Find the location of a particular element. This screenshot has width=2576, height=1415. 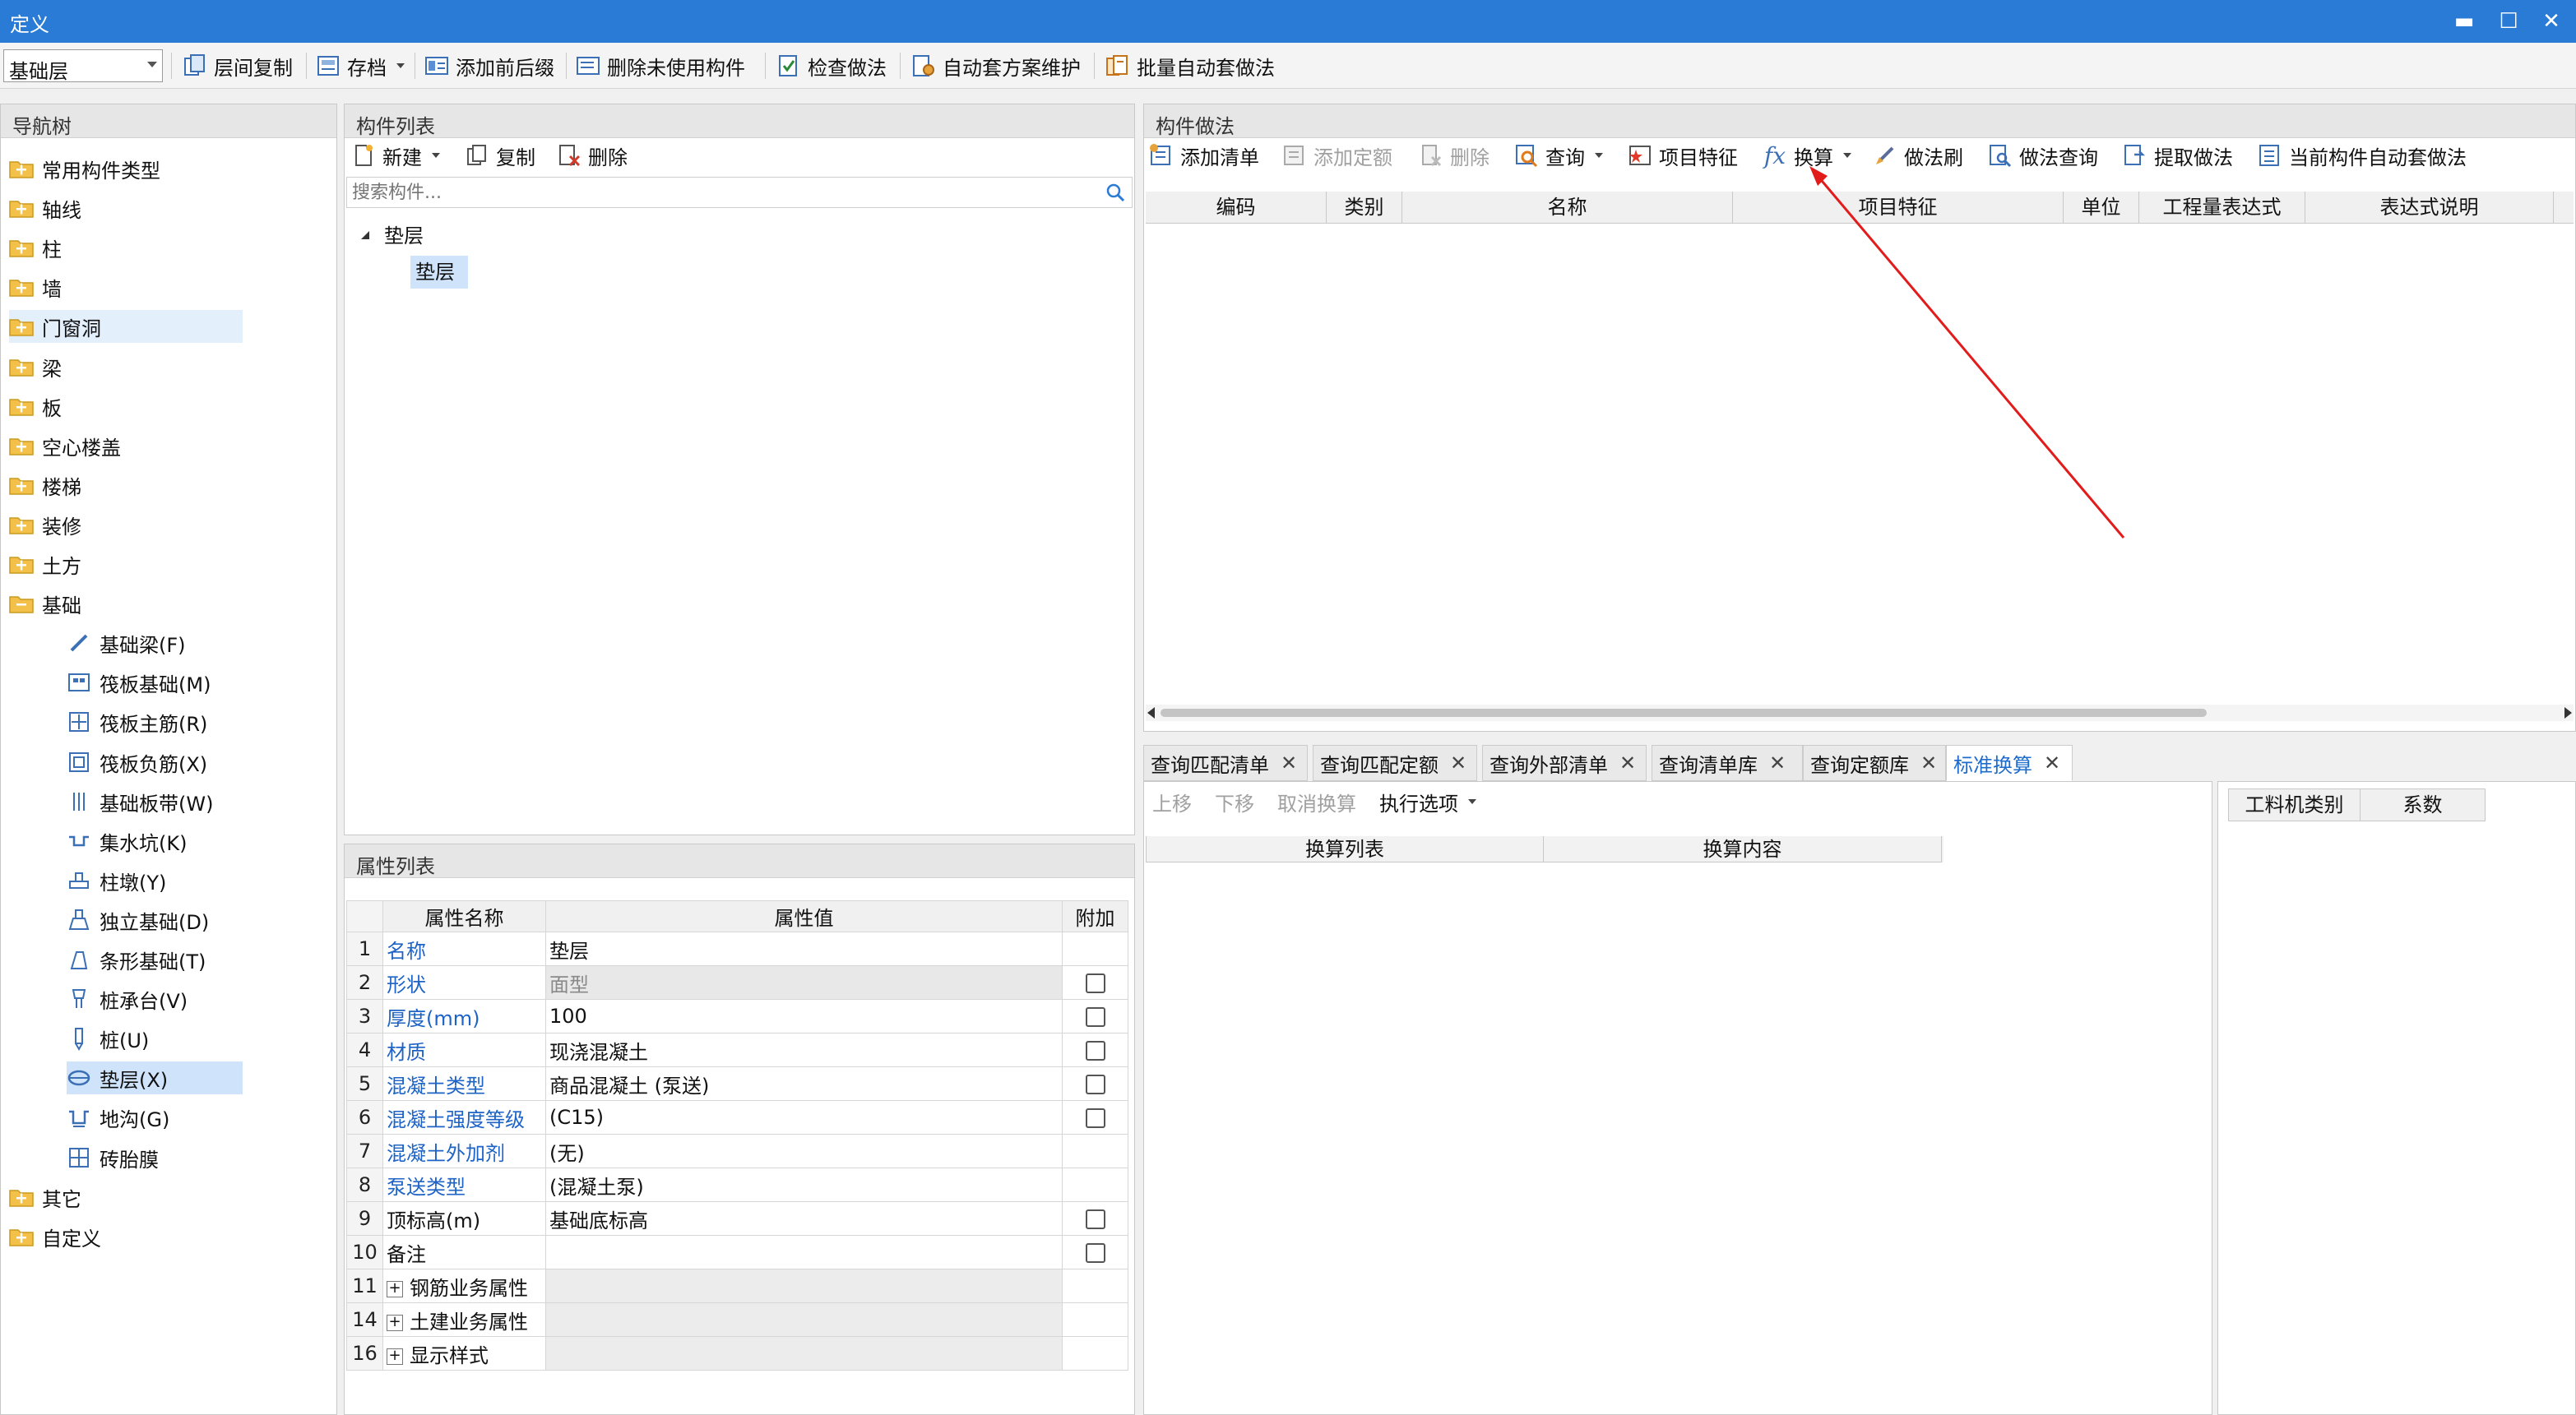

property-row: 1 名称 垫层 is located at coordinates (737, 949).